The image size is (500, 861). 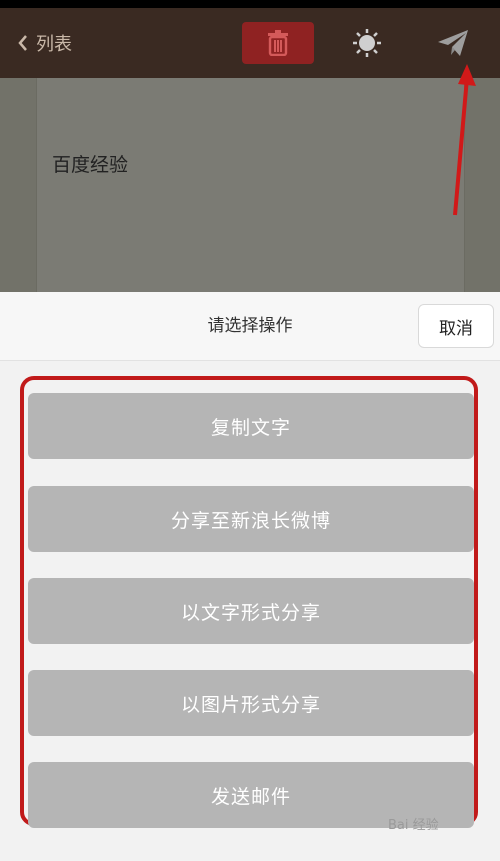 What do you see at coordinates (250, 326) in the screenshot?
I see `action-sheet-header: 请选择操作 取消` at bounding box center [250, 326].